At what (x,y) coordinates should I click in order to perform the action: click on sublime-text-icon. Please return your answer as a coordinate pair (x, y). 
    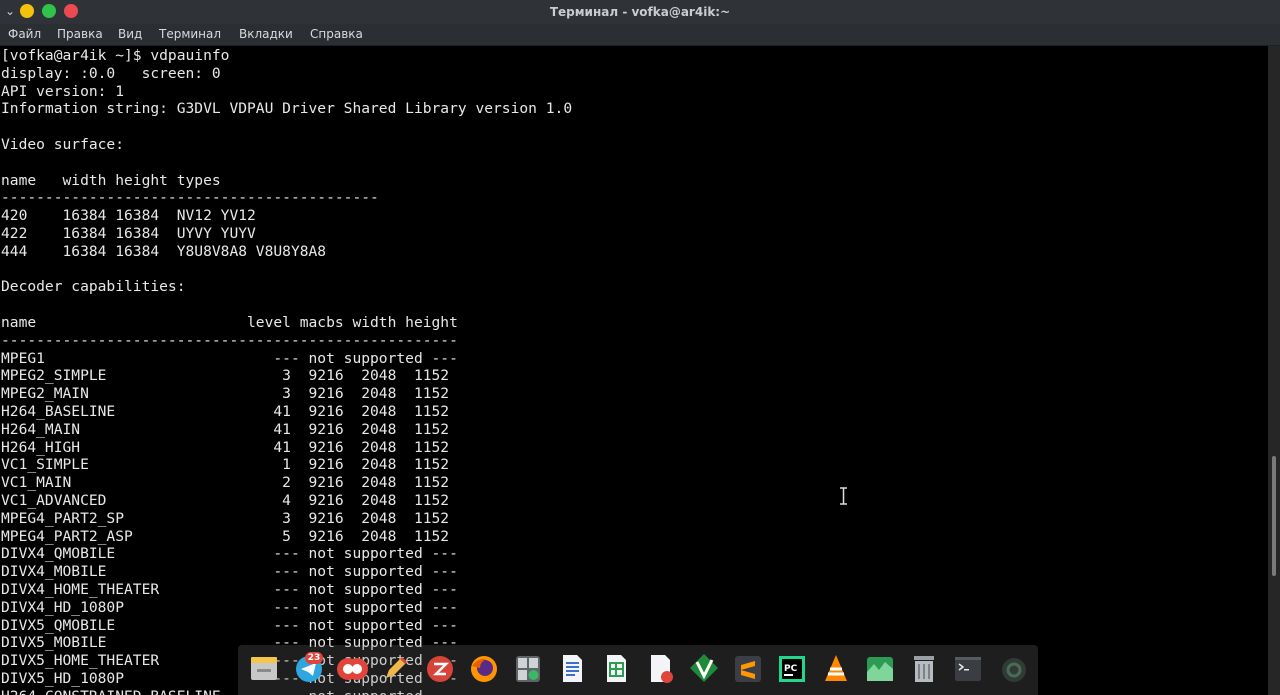
    Looking at the image, I should click on (748, 668).